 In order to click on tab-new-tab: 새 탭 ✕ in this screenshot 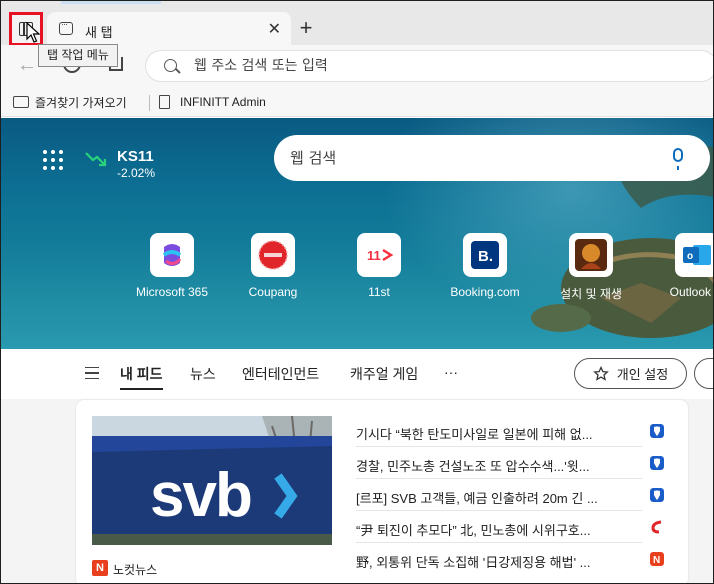, I will do `click(169, 29)`.